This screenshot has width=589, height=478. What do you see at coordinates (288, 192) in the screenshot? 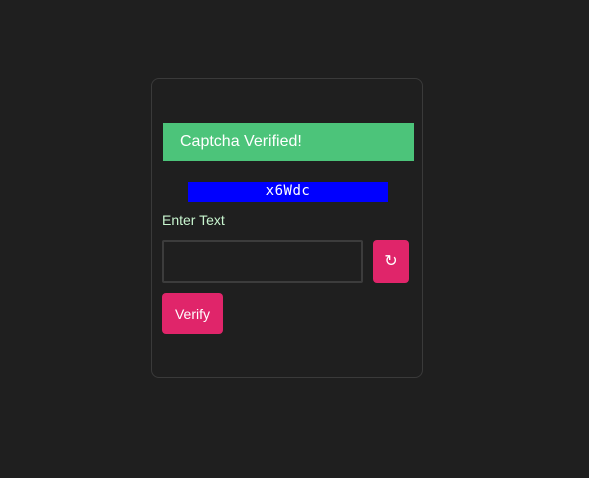
I see `captcha-code: x6Wdc` at bounding box center [288, 192].